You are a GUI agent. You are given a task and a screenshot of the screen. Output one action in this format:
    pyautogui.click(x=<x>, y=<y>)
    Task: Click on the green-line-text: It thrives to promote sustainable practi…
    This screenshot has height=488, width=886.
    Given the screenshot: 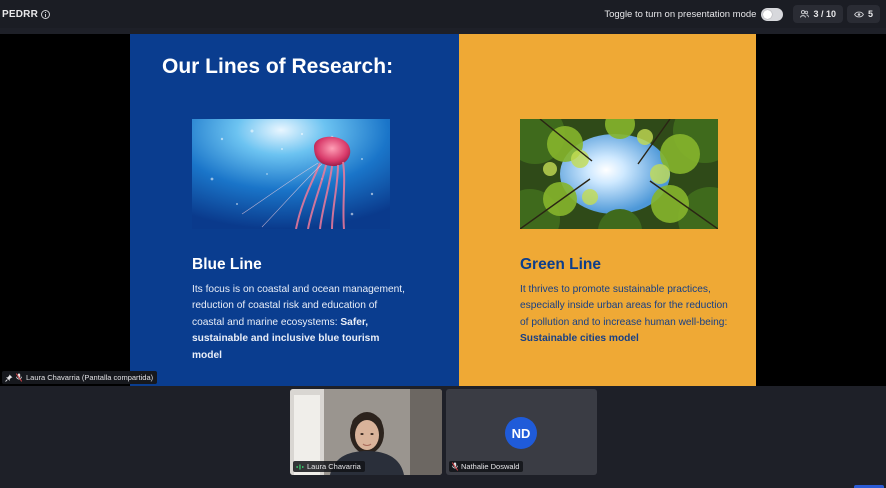 What is the action you would take?
    pyautogui.click(x=624, y=306)
    